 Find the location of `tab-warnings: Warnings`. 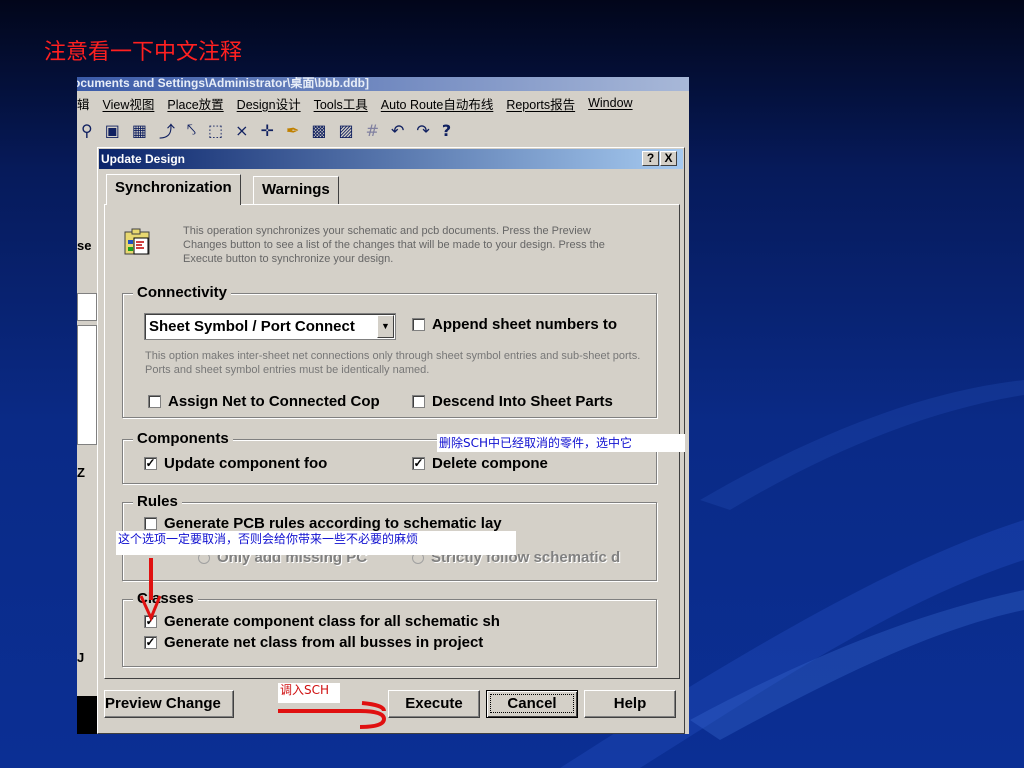

tab-warnings: Warnings is located at coordinates (296, 190).